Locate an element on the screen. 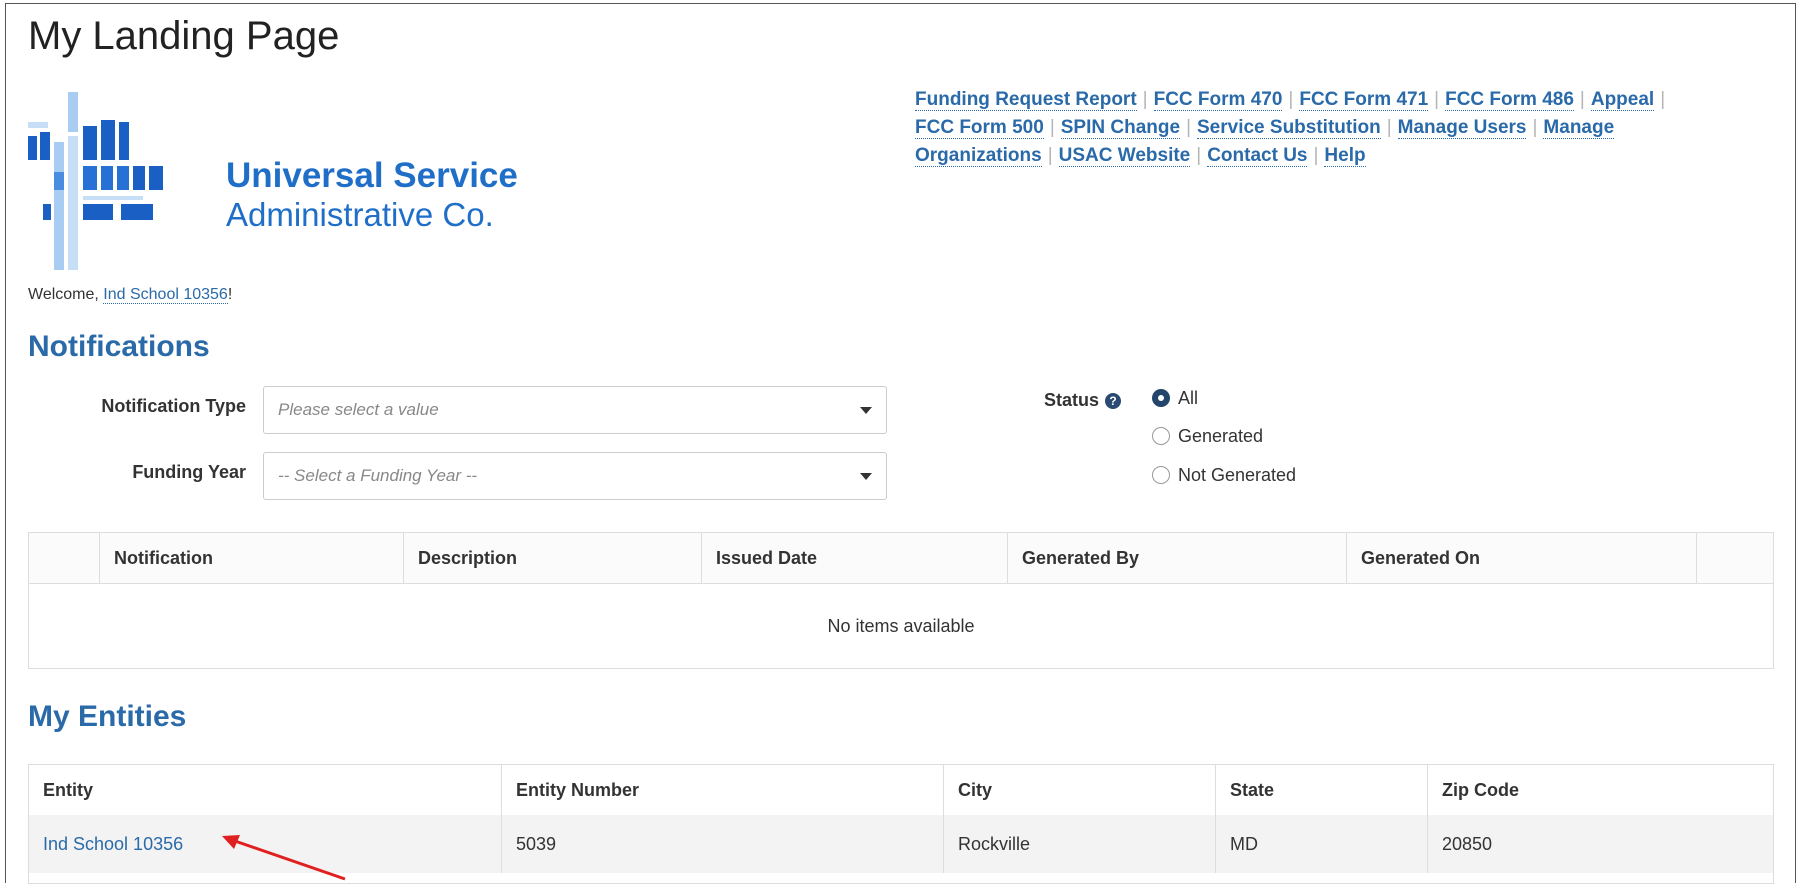  link-service-substitution: Service Substitution is located at coordinates (1289, 128).